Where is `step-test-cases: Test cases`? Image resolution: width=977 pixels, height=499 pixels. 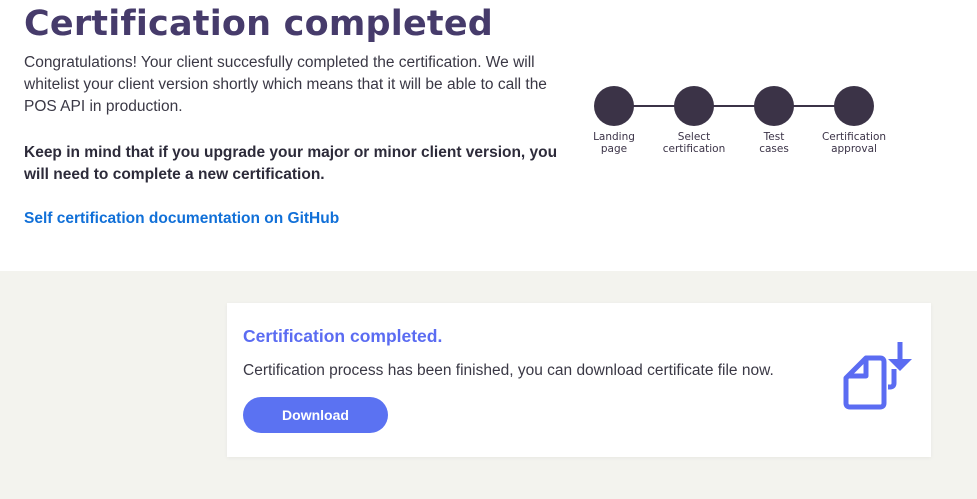 step-test-cases: Test cases is located at coordinates (774, 120).